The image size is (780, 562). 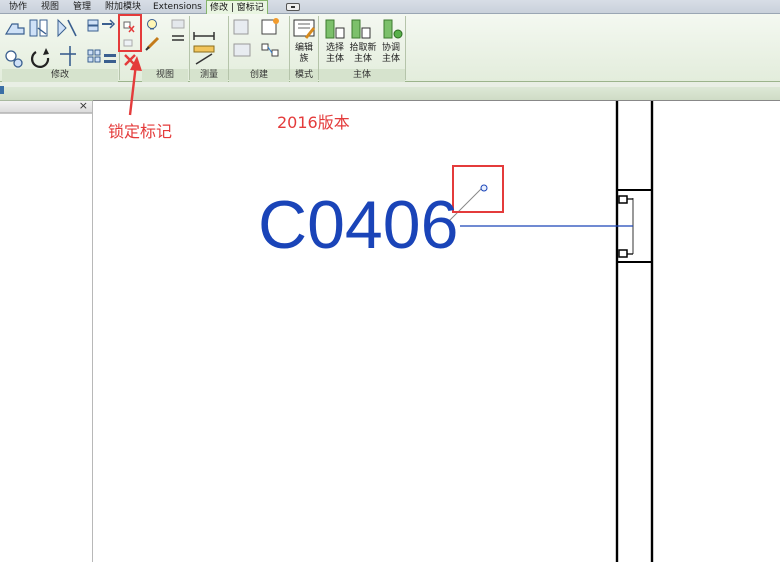 I want to click on options-bar, so click(x=390, y=94).